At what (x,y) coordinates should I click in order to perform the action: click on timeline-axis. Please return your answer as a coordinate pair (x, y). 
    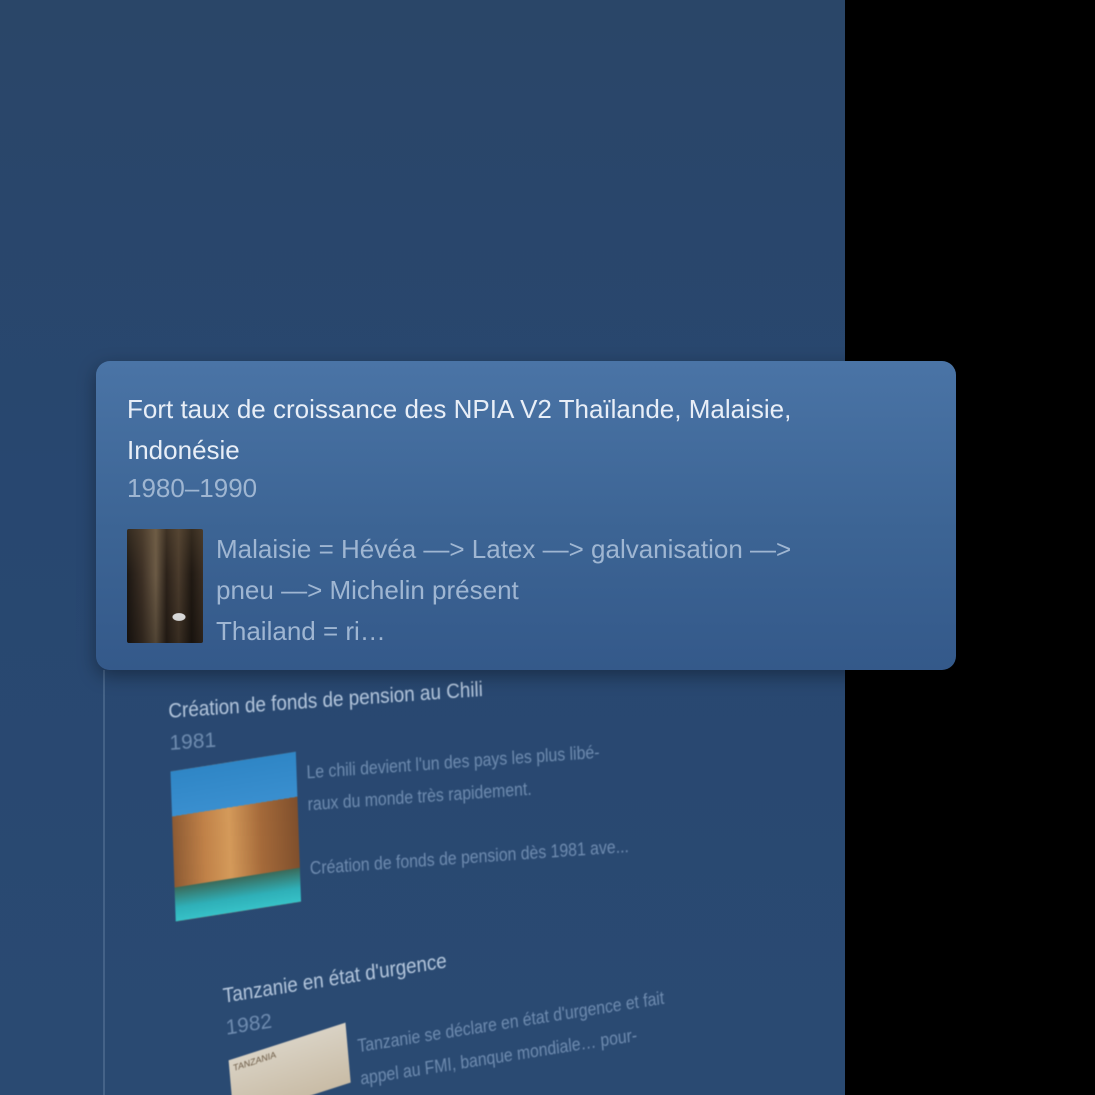
    Looking at the image, I should click on (104, 882).